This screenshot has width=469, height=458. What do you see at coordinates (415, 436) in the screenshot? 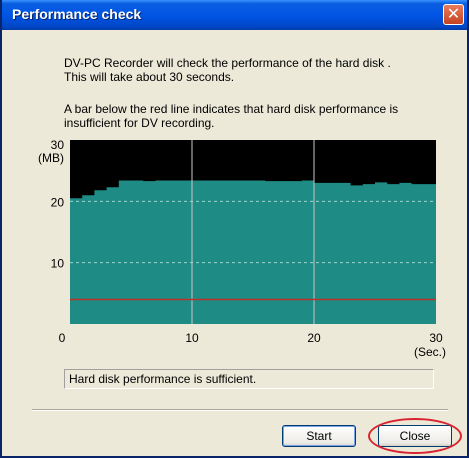
I see `close-button-highlight` at bounding box center [415, 436].